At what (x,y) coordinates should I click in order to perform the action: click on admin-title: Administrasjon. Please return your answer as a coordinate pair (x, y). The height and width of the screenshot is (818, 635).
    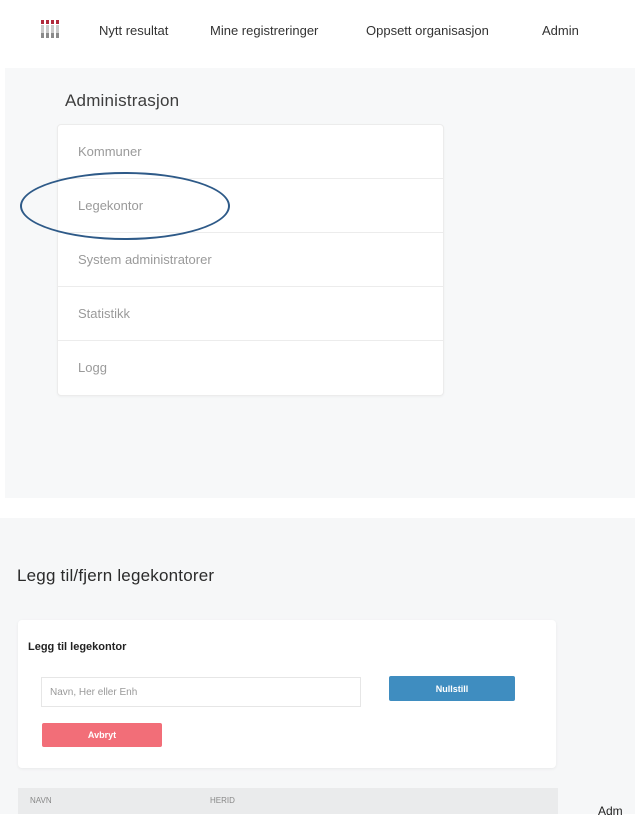
    Looking at the image, I should click on (122, 100).